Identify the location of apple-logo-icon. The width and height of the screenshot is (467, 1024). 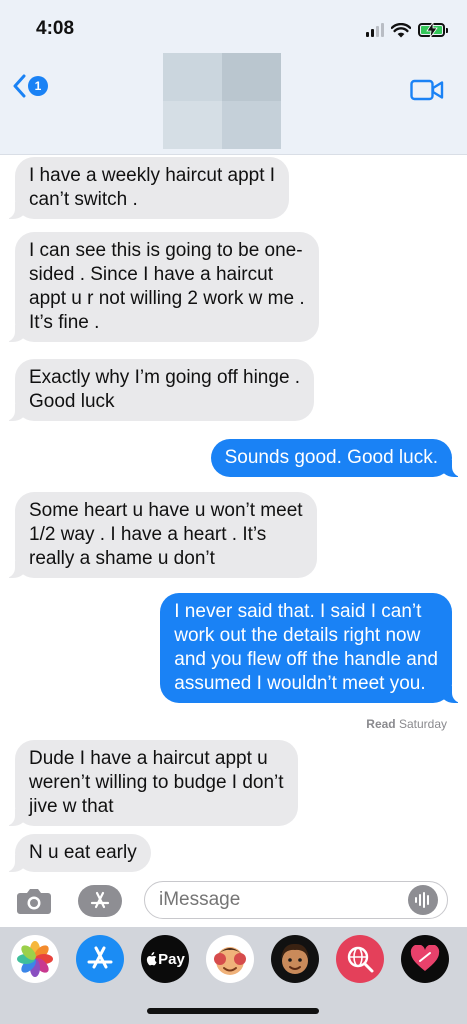
(152, 959).